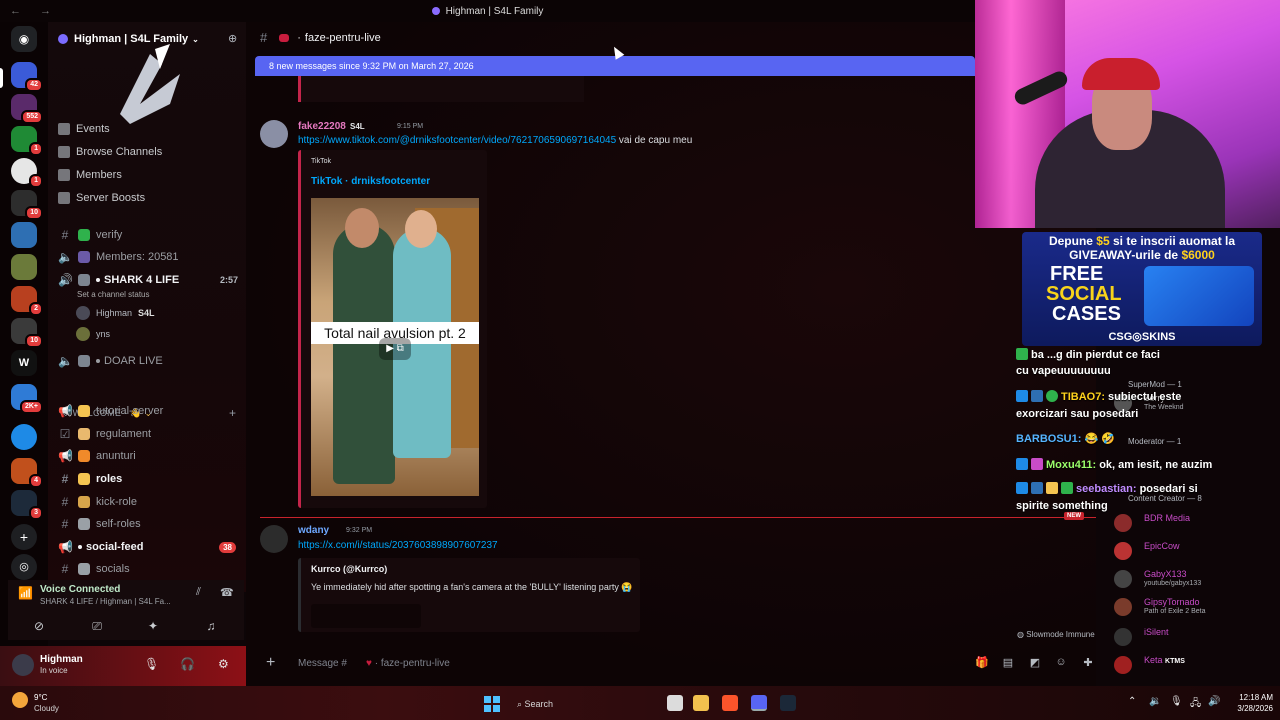 This screenshot has width=1280, height=720. What do you see at coordinates (1035, 664) in the screenshot?
I see `sticker-icon: ◩` at bounding box center [1035, 664].